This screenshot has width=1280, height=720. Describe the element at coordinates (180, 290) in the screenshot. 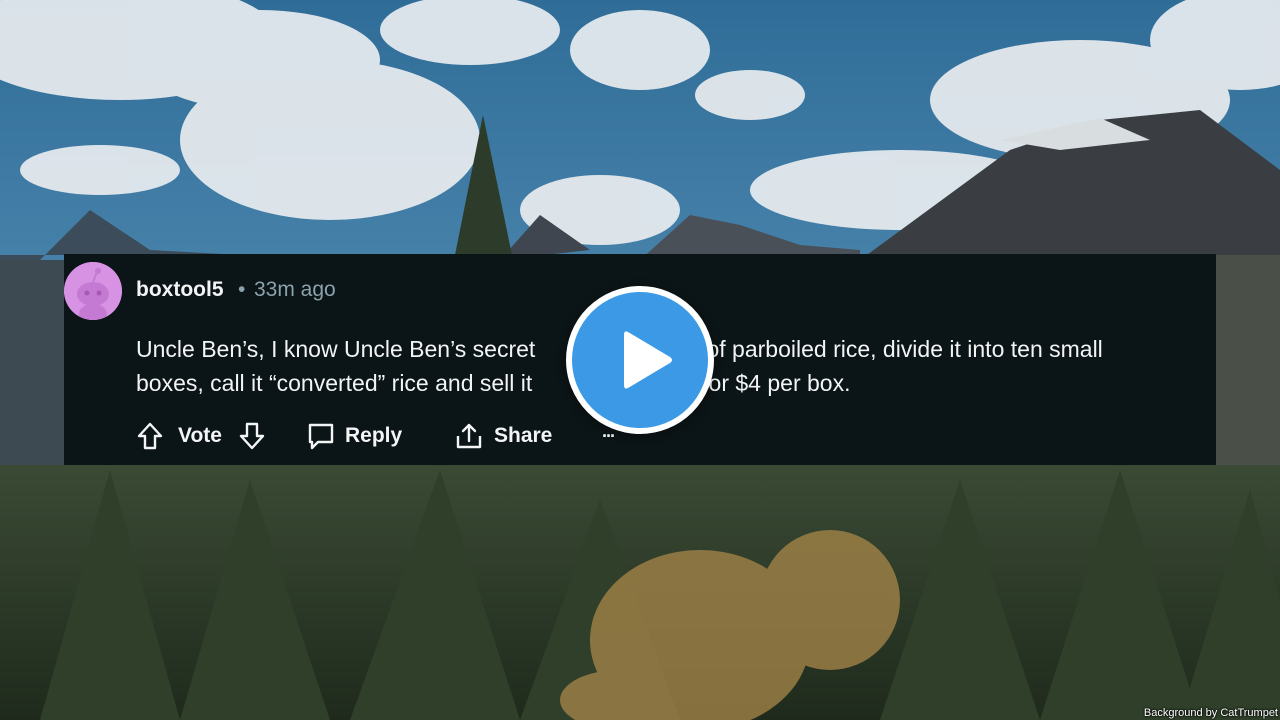

I see `username: boxtool5` at that location.